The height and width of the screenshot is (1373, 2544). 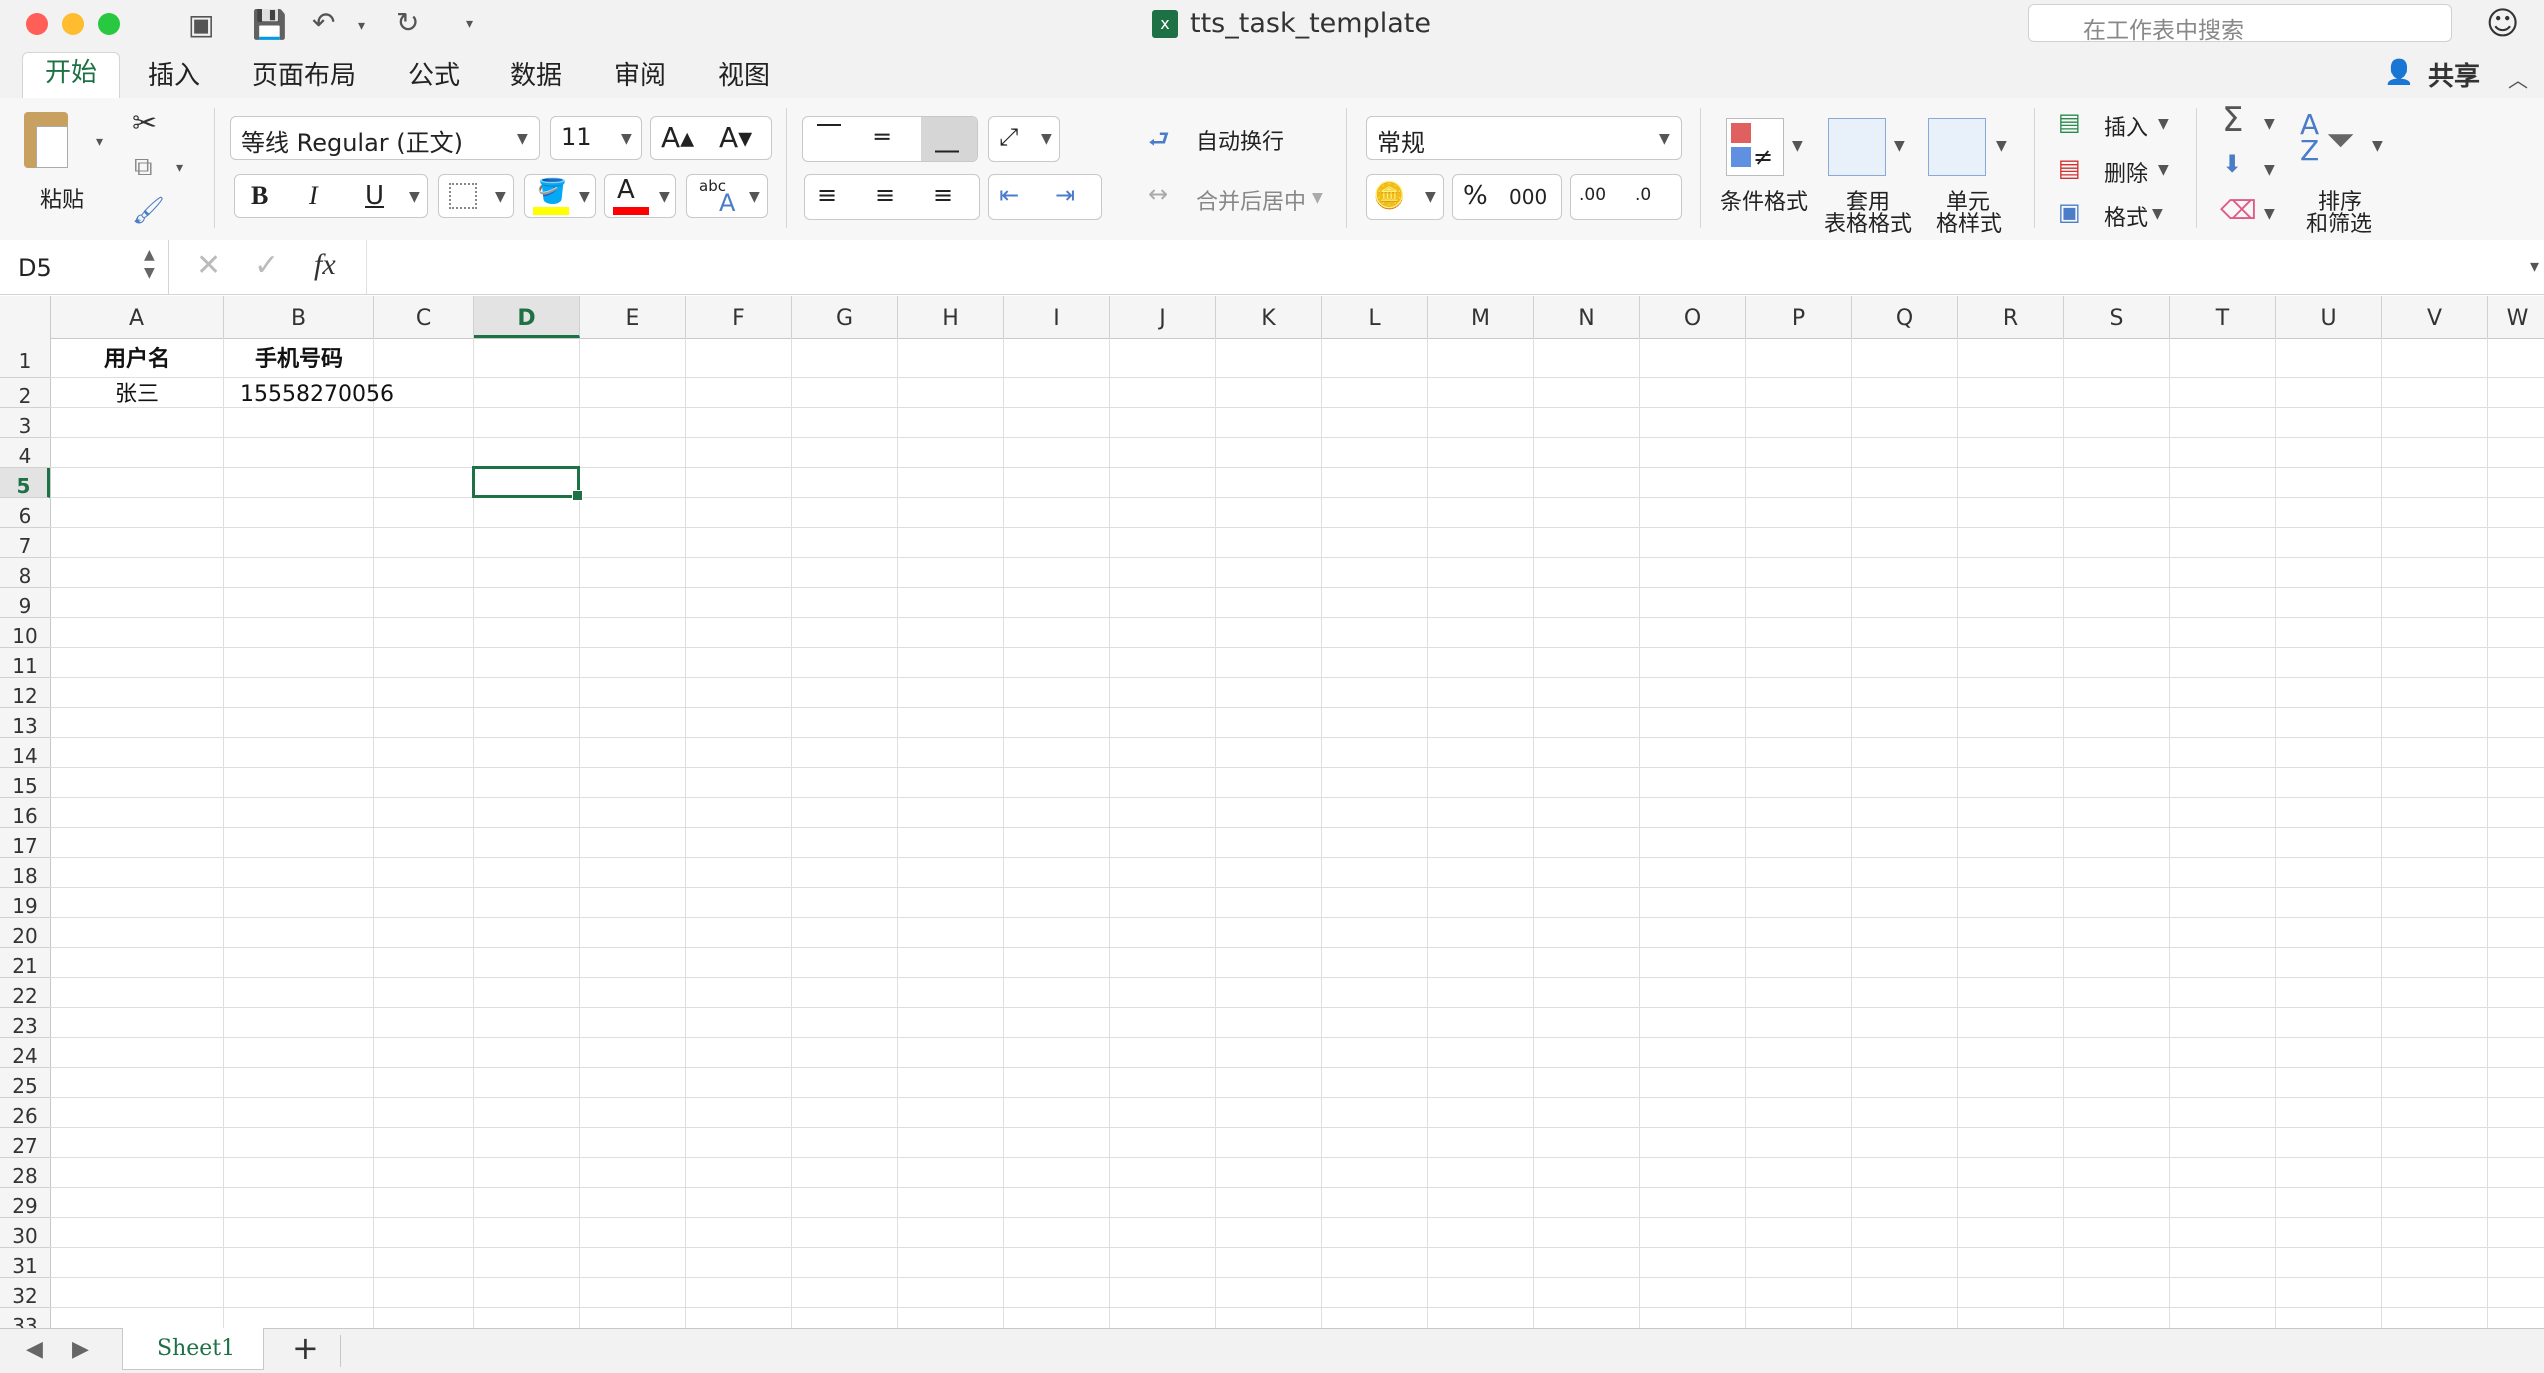 I want to click on row-header-13: 13, so click(x=25, y=723).